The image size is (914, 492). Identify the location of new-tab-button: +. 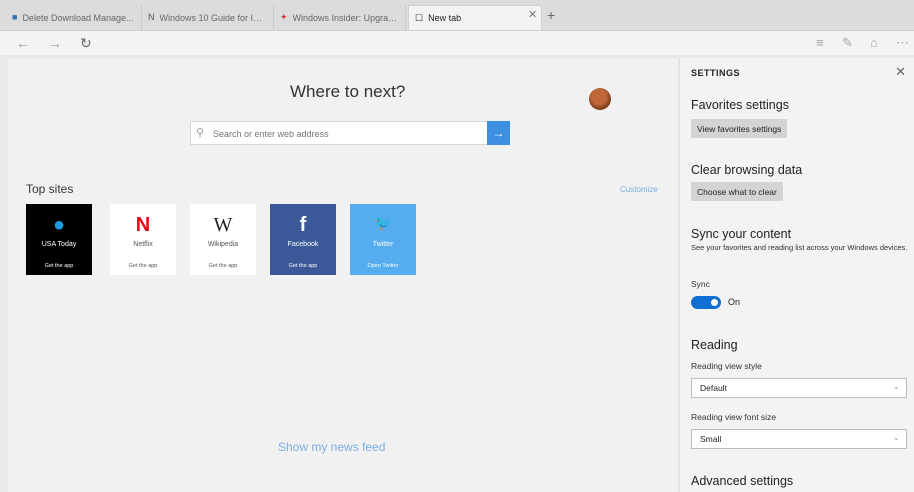
(551, 15).